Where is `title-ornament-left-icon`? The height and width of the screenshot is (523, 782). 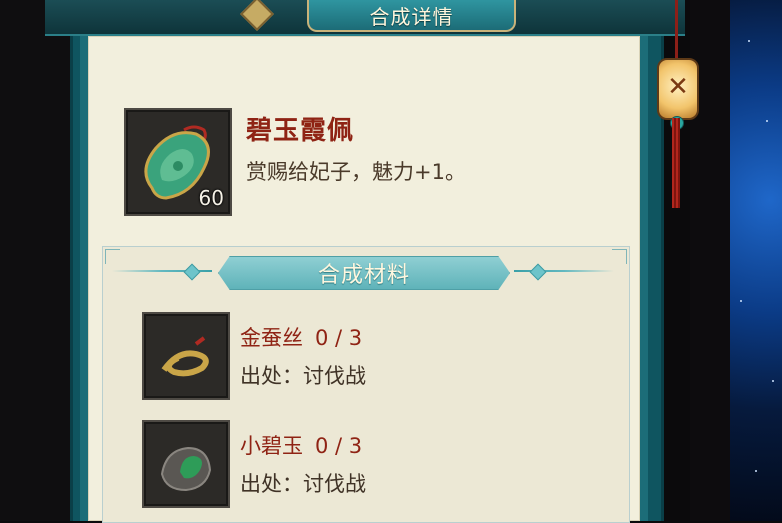 title-ornament-left-icon is located at coordinates (257, 15).